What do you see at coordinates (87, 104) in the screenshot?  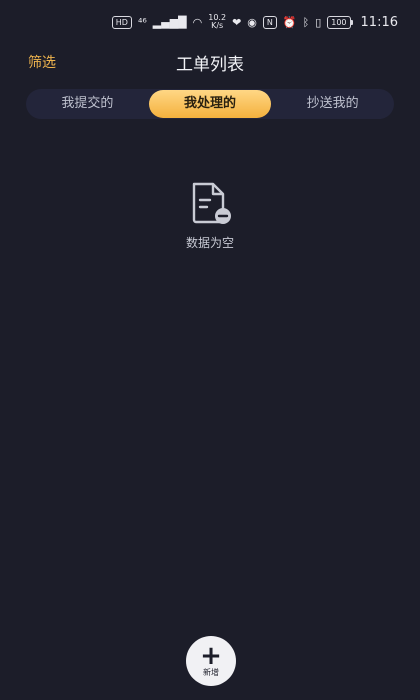 I see `tab-submitted-by-me: 我提交的` at bounding box center [87, 104].